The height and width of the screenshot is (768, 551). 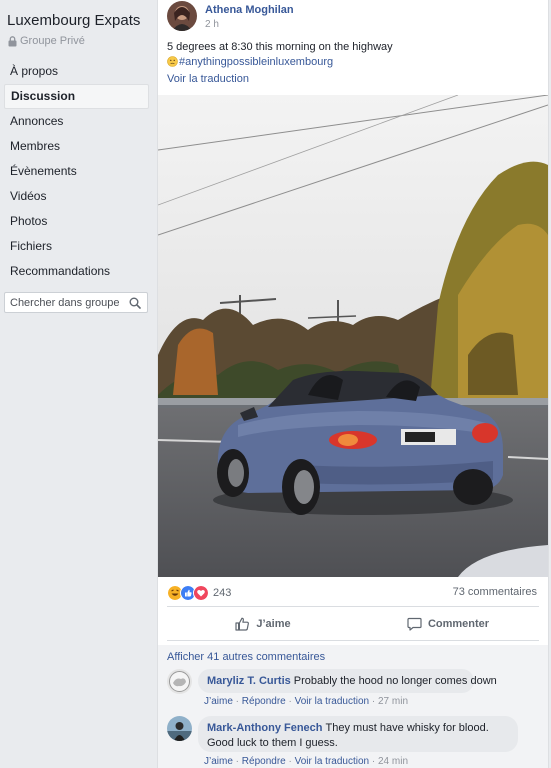 I want to click on reactions-summary: 243, so click(x=199, y=593).